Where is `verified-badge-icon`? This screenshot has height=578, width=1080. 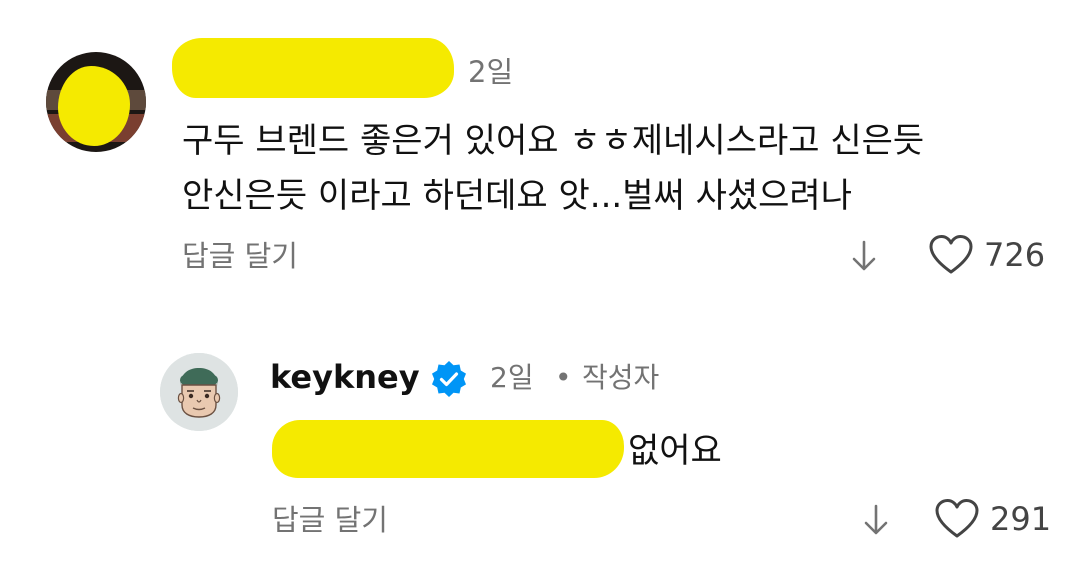 verified-badge-icon is located at coordinates (449, 381).